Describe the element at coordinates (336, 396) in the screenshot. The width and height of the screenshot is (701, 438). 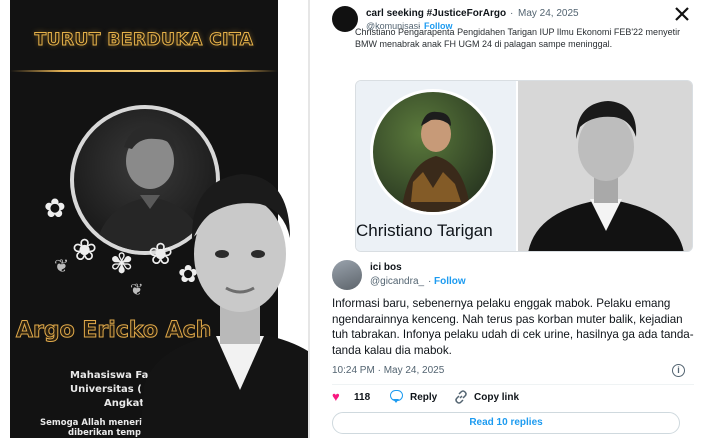
I see `heart-icon: ♥` at that location.